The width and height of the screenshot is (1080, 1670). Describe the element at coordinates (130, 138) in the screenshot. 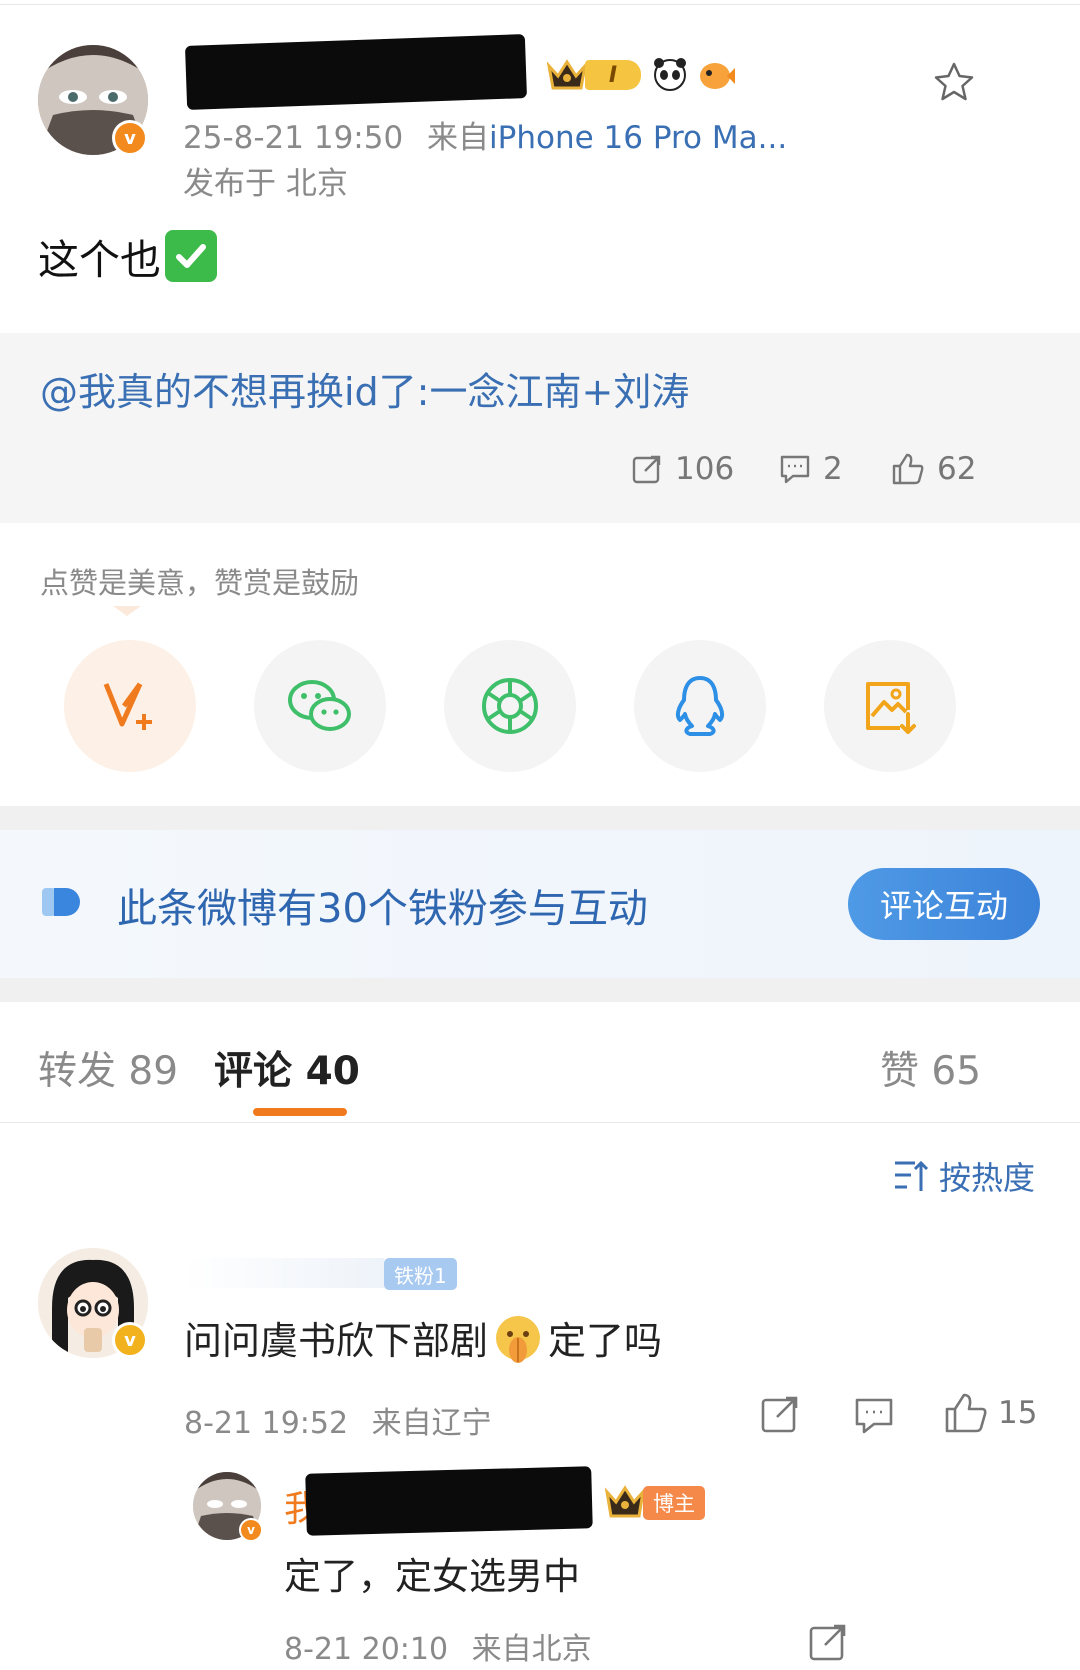

I see `verified-badge-icon: v` at that location.